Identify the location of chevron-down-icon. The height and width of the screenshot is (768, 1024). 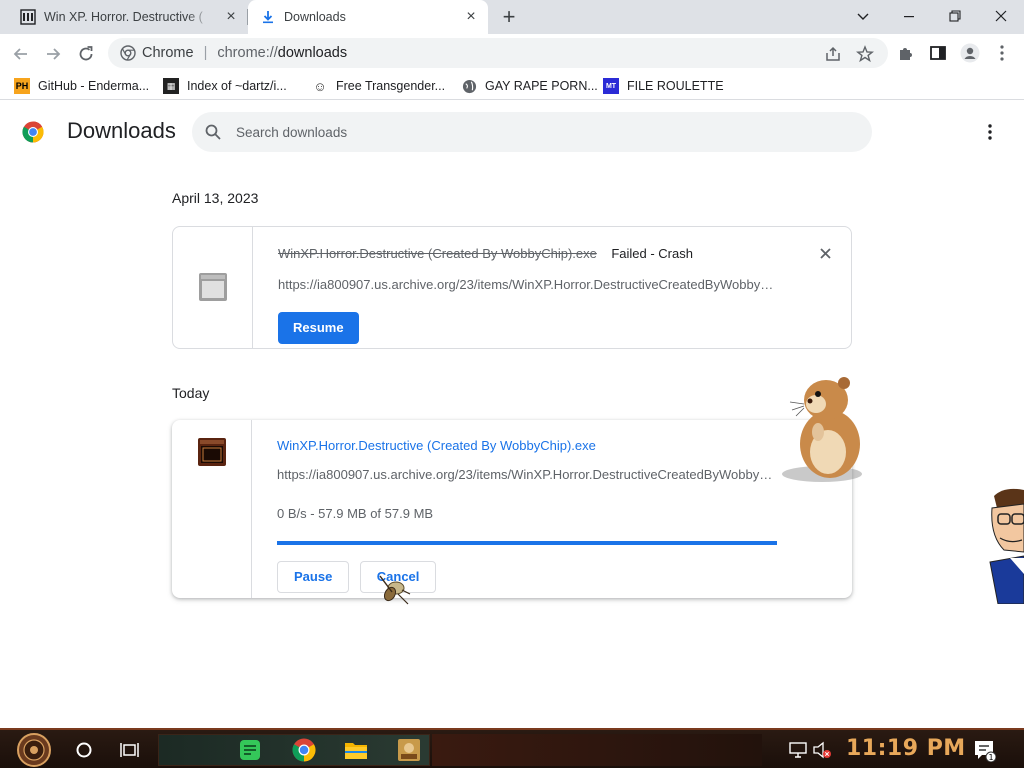
(863, 16).